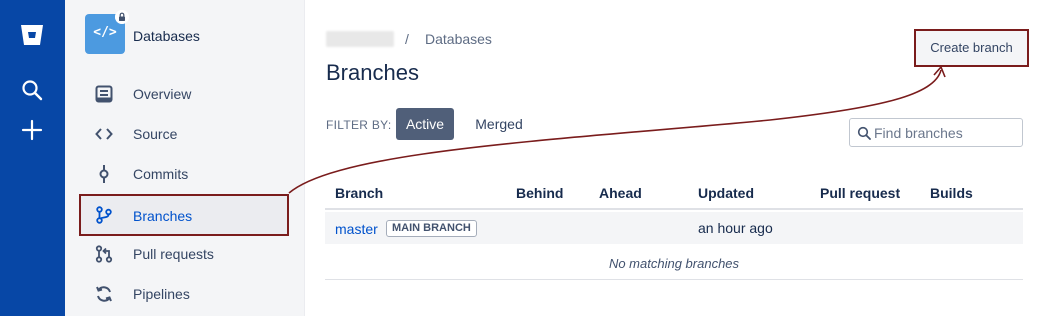  What do you see at coordinates (674, 228) in the screenshot?
I see `table-row: master MAIN BRANCH an hour ago` at bounding box center [674, 228].